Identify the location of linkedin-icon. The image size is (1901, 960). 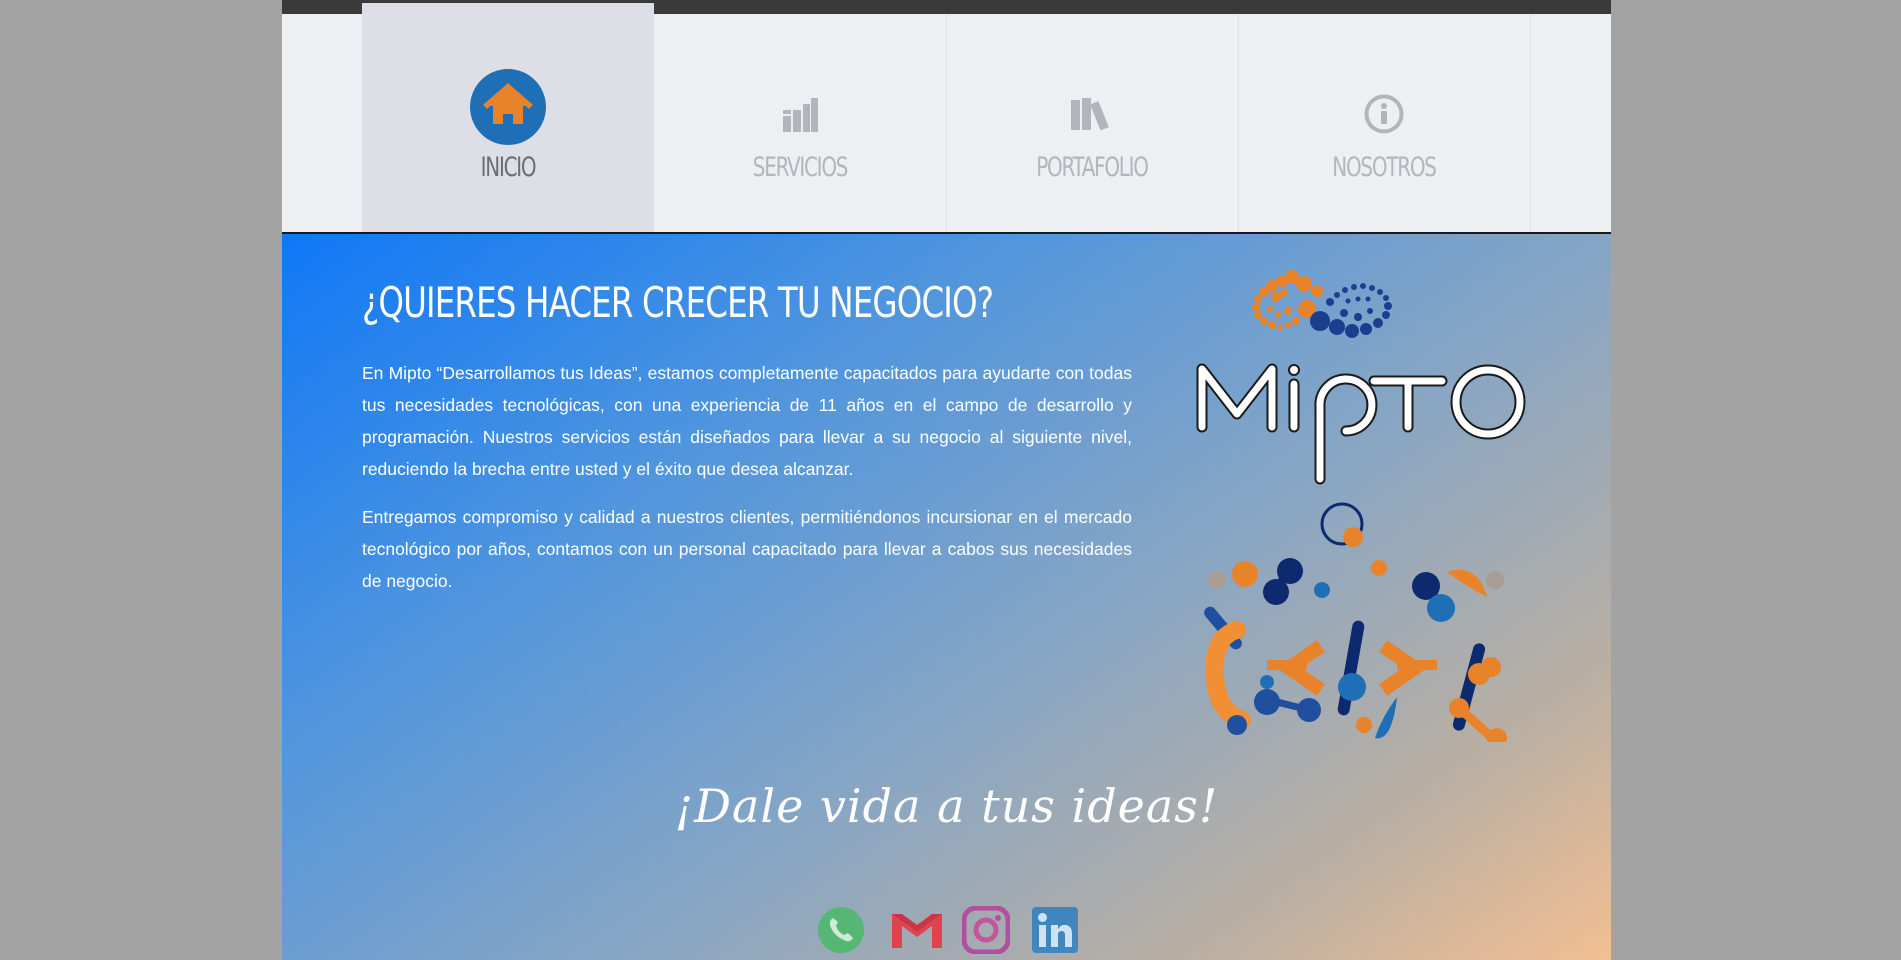
(1055, 930).